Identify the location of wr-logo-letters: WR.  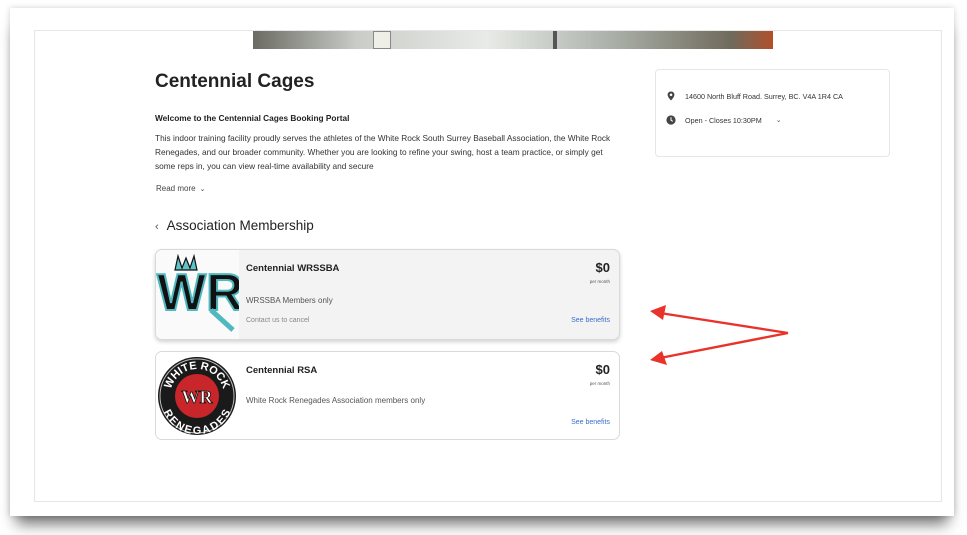
(198, 293).